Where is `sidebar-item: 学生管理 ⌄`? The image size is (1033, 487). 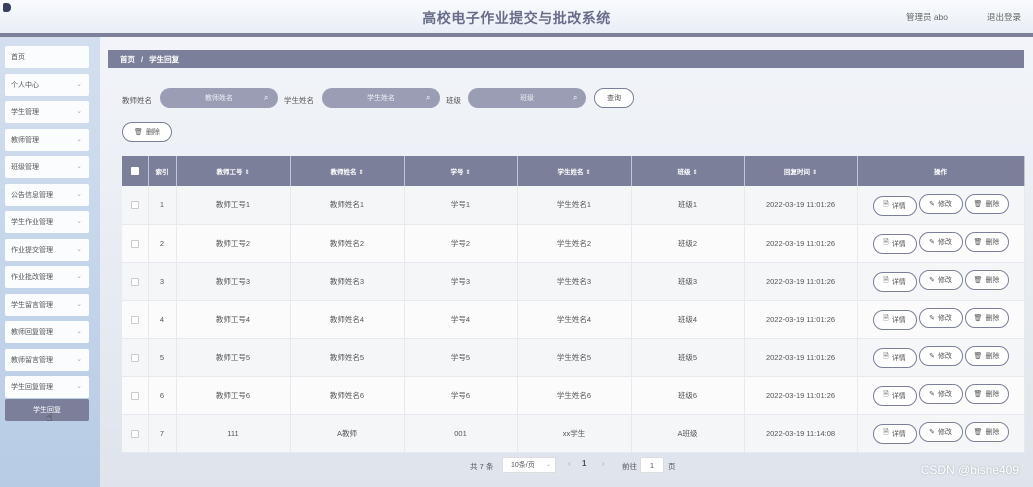
sidebar-item: 学生管理 ⌄ is located at coordinates (47, 112).